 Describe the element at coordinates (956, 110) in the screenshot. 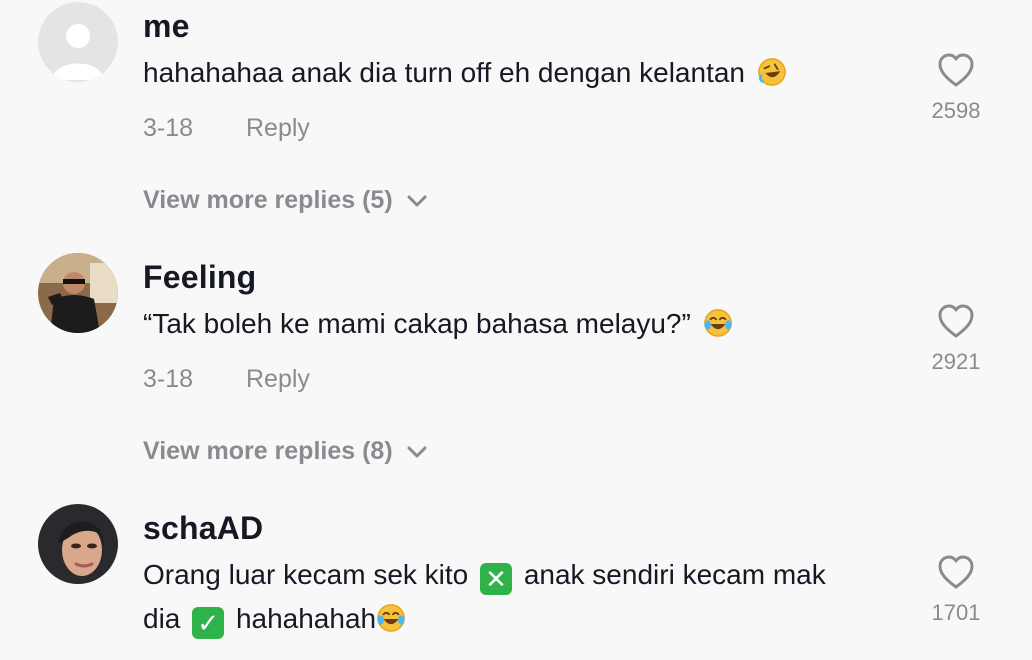

I see `like-count: 2598` at that location.